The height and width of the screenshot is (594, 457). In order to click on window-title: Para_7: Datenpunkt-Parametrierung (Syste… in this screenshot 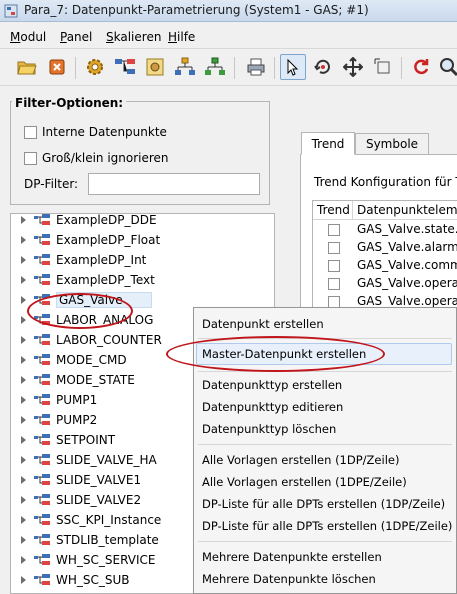, I will do `click(196, 10)`.